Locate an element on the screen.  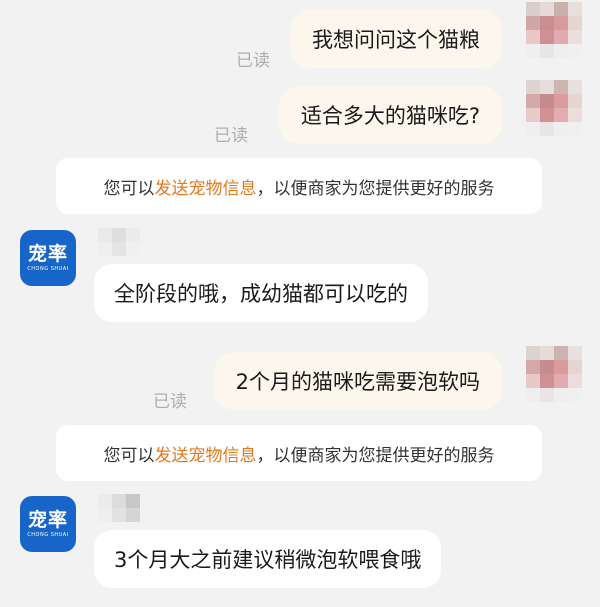
message-bubble-outgoing: 适合多大的猫咪吃? is located at coordinates (390, 115).